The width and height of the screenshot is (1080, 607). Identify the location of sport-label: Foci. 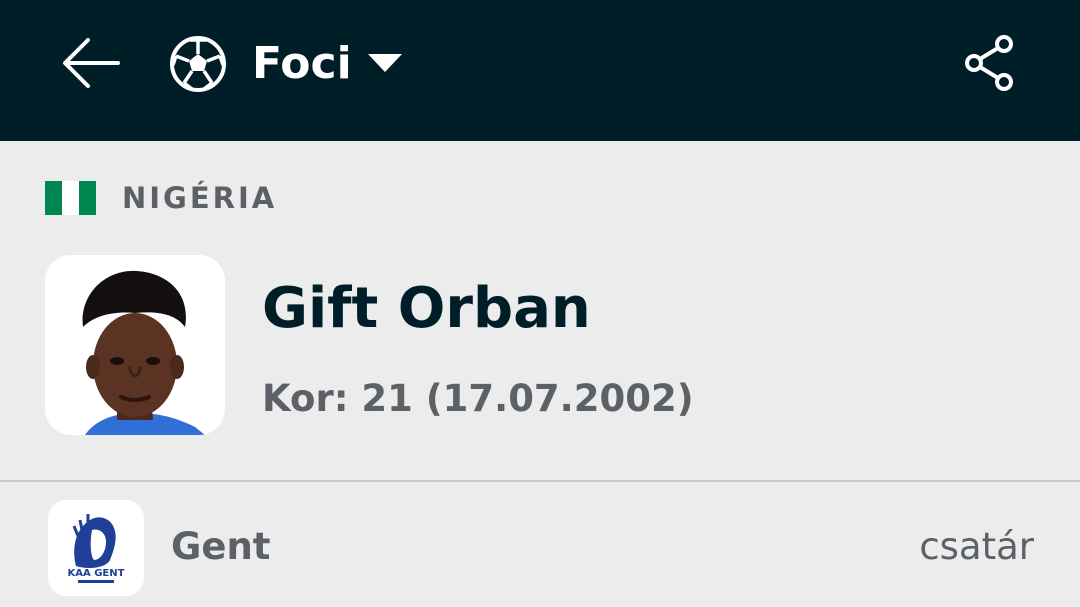
(302, 63).